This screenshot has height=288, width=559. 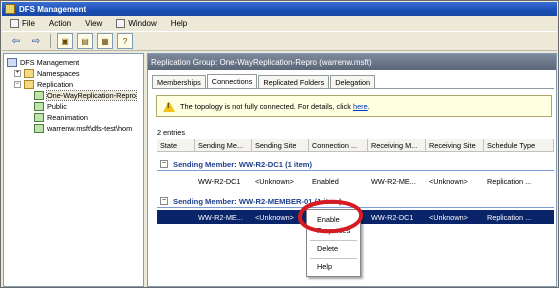 I want to click on dfs-root-icon, so click(x=12, y=62).